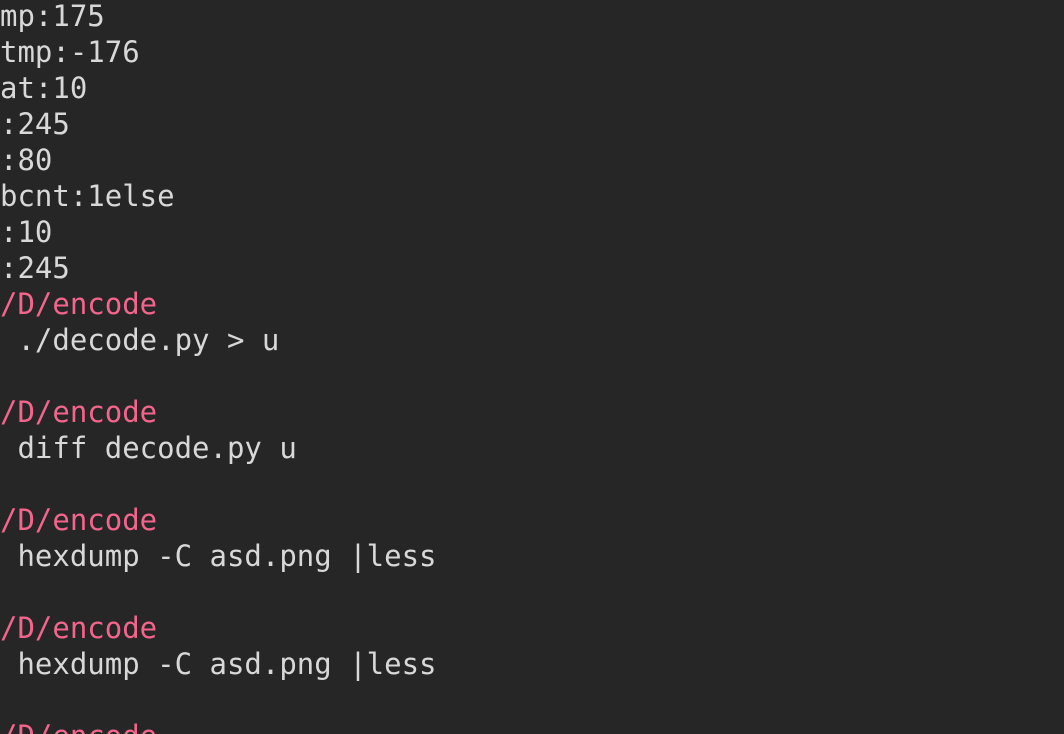 The height and width of the screenshot is (734, 1064). Describe the element at coordinates (148, 448) in the screenshot. I see `command-line: diff decode.py u` at that location.